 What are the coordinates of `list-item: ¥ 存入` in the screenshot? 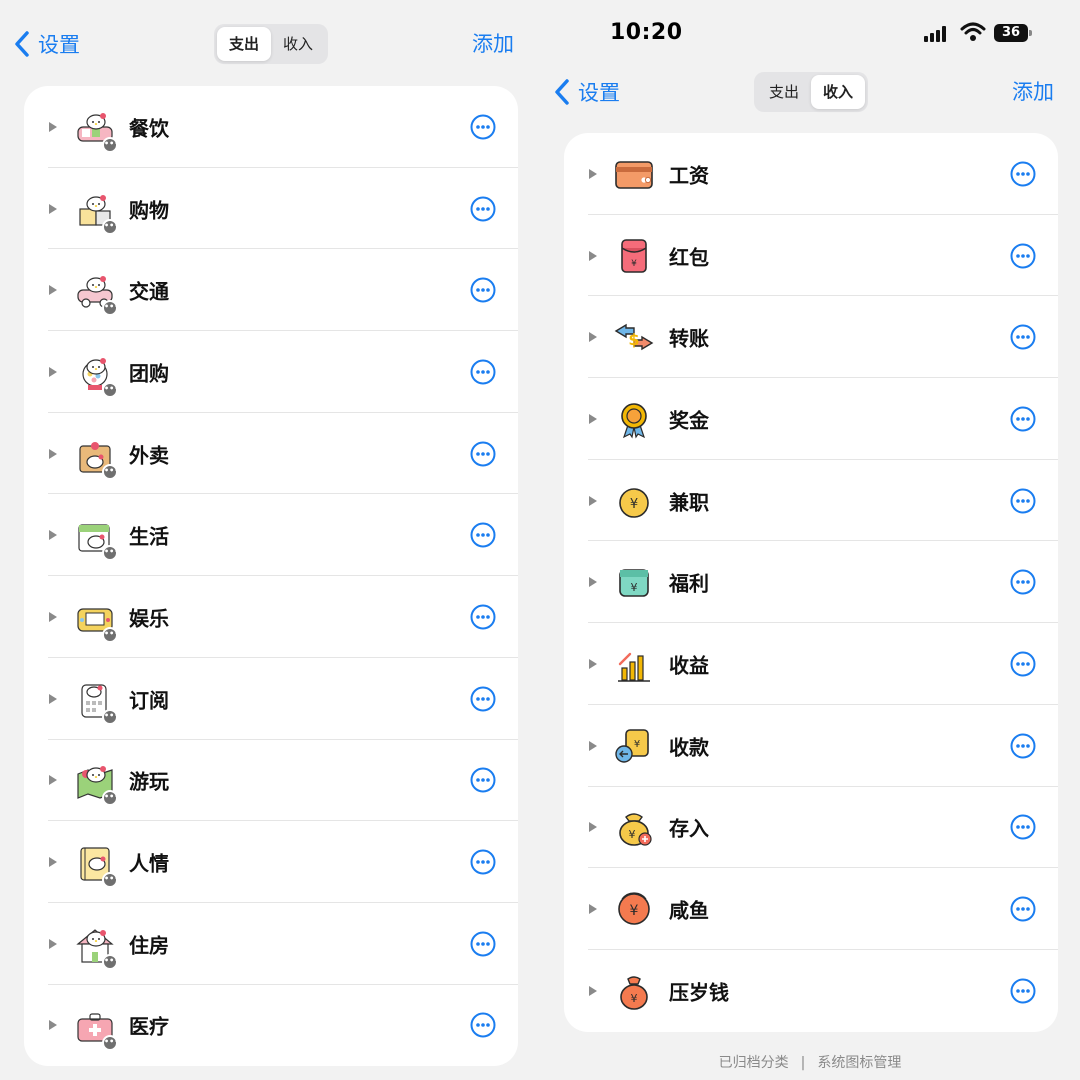 It's located at (811, 828).